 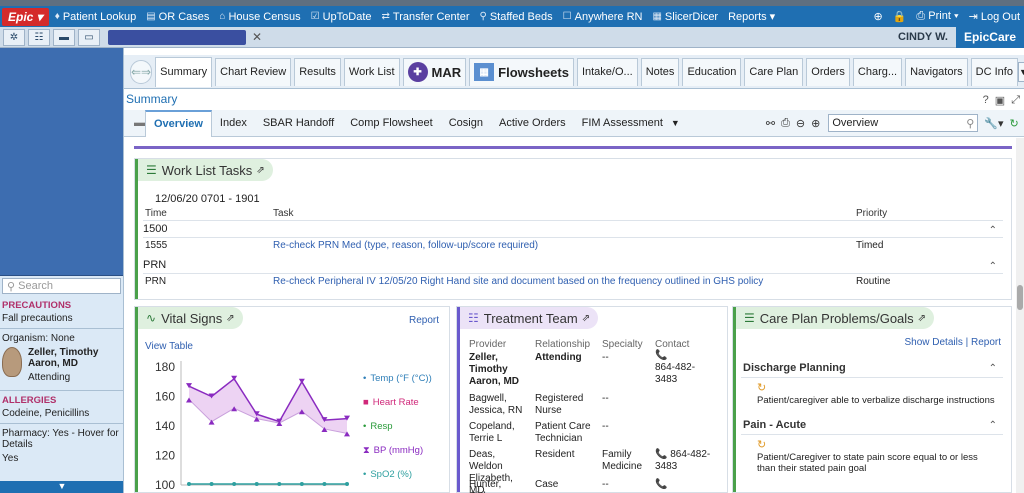 I want to click on report-search-input: Overview ⚲, so click(x=903, y=123).